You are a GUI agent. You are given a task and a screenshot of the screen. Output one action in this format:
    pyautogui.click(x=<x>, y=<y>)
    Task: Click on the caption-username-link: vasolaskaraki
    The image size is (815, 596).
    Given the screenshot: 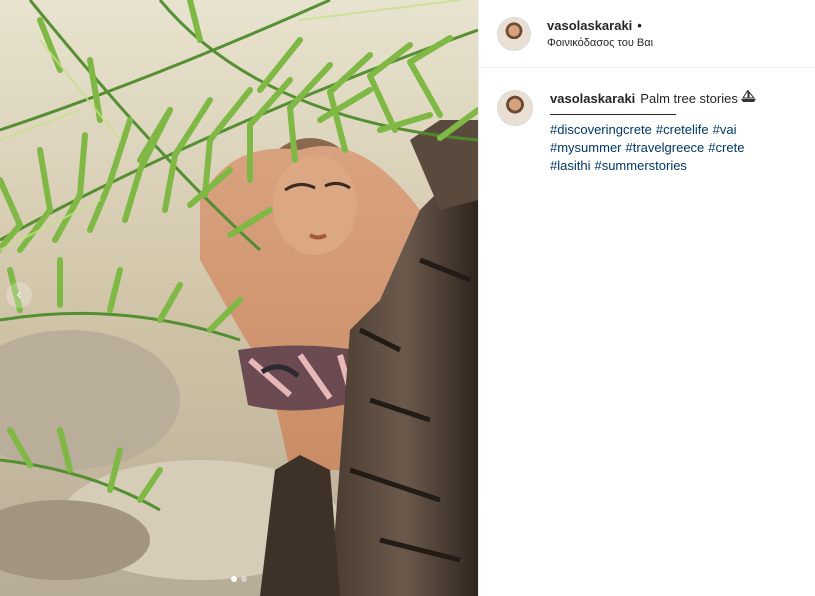 What is the action you would take?
    pyautogui.click(x=592, y=99)
    